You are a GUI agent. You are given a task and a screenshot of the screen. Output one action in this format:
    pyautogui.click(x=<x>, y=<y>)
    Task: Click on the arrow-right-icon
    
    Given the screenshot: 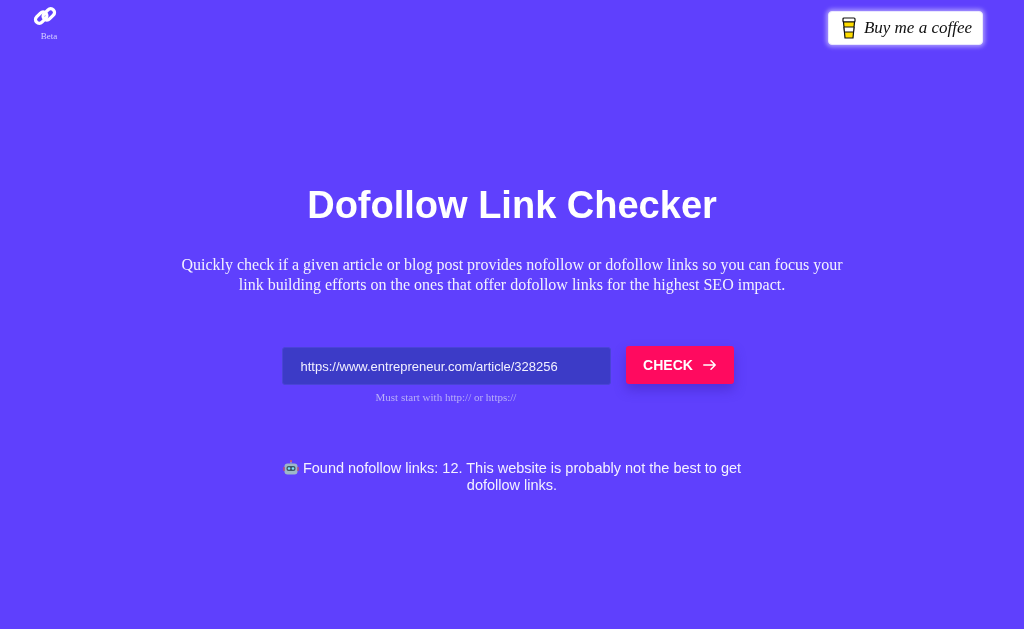 What is the action you would take?
    pyautogui.click(x=709, y=365)
    